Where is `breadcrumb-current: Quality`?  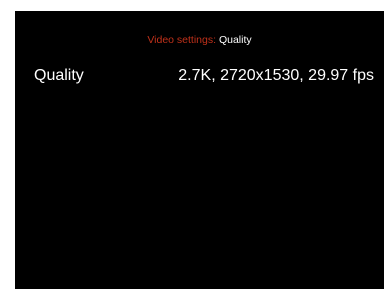
breadcrumb-current: Quality is located at coordinates (235, 40).